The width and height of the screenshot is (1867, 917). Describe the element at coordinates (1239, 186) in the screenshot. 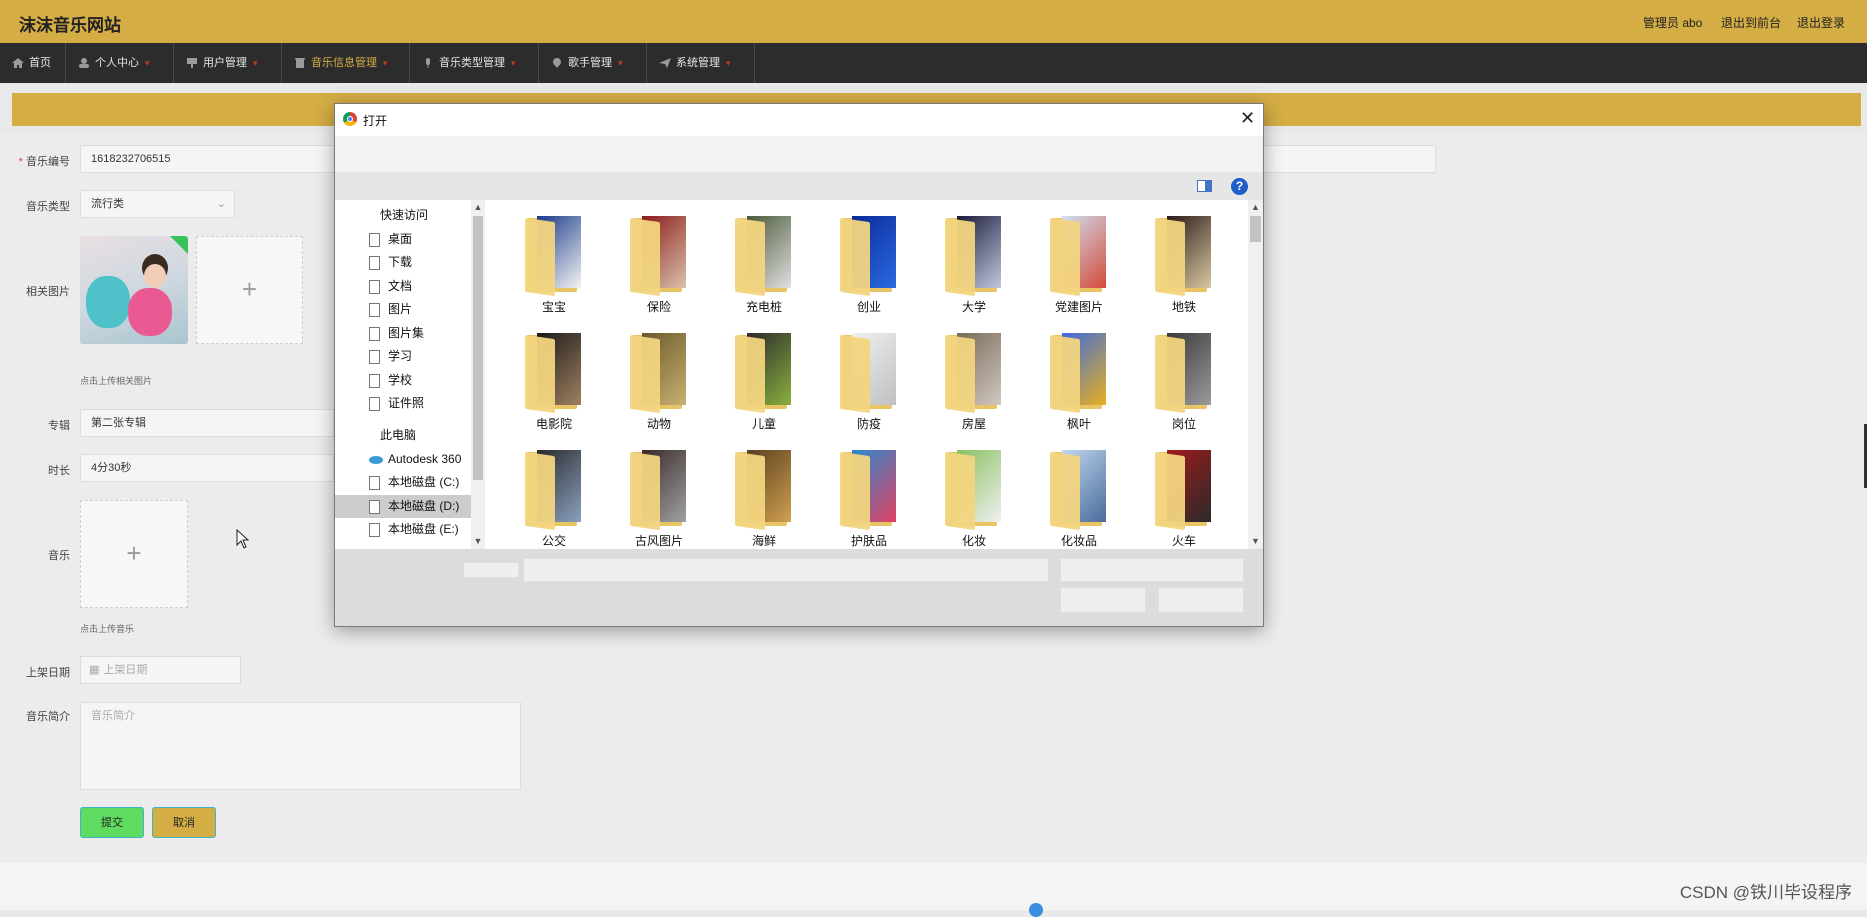

I see `help-icon: ?` at that location.